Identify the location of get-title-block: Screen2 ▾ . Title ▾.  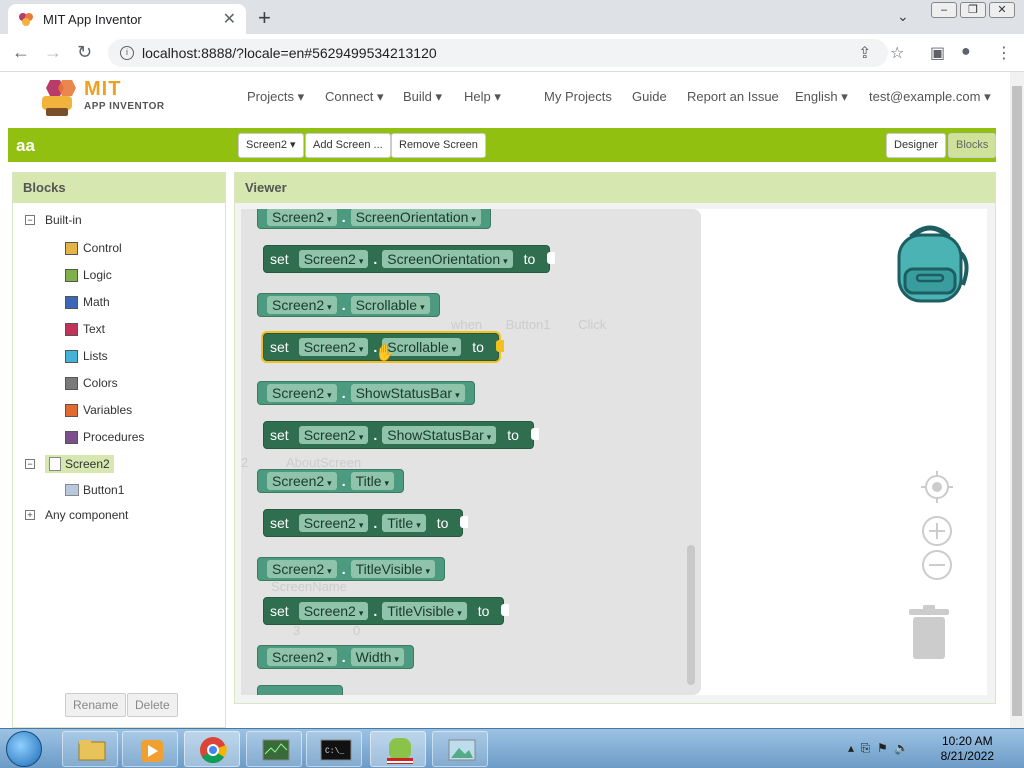
(331, 481).